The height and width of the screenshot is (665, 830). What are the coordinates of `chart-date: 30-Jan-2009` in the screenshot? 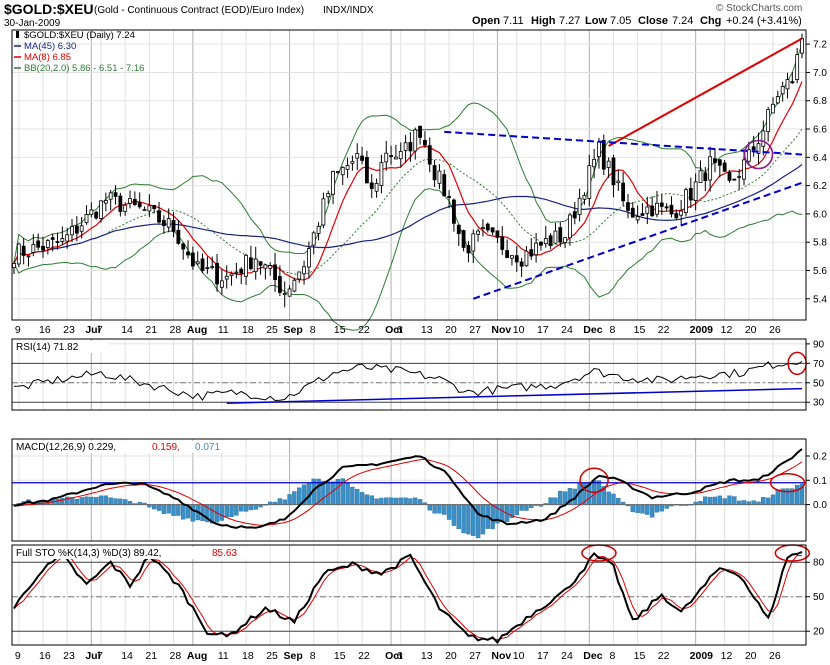 It's located at (32, 23).